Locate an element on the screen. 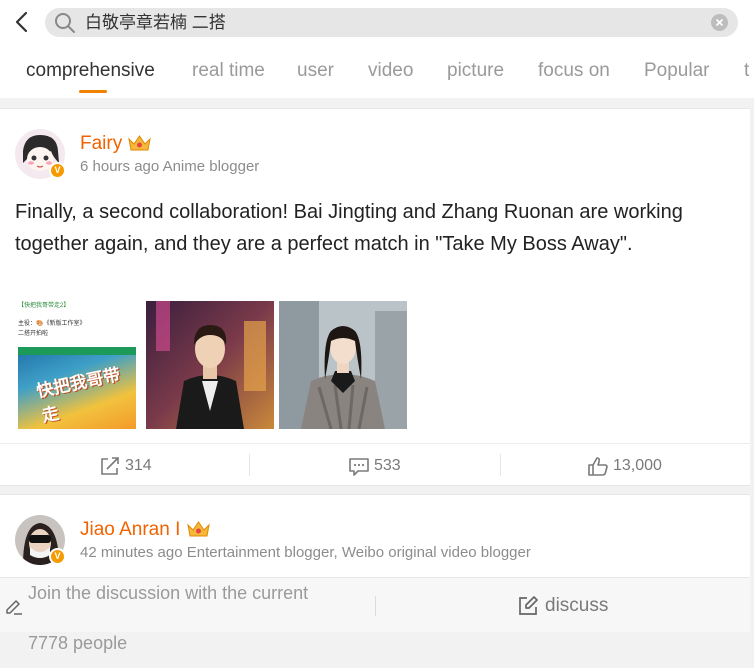 The width and height of the screenshot is (754, 668). top-bar: 白敬亭章若楠 二搭 is located at coordinates (377, 22).